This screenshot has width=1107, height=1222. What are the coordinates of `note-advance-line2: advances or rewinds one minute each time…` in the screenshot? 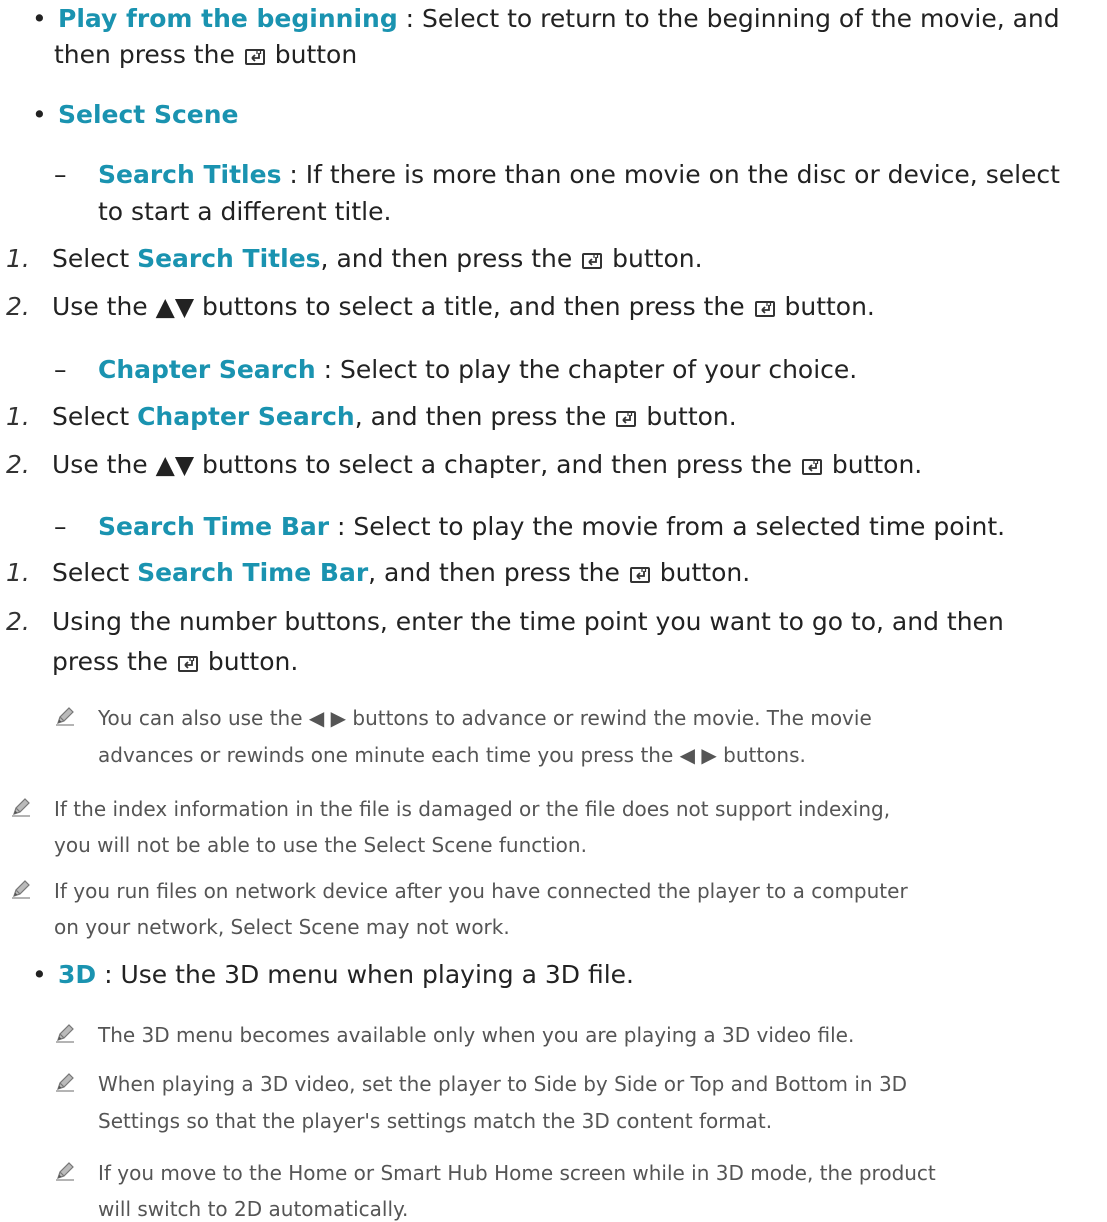 It's located at (452, 755).